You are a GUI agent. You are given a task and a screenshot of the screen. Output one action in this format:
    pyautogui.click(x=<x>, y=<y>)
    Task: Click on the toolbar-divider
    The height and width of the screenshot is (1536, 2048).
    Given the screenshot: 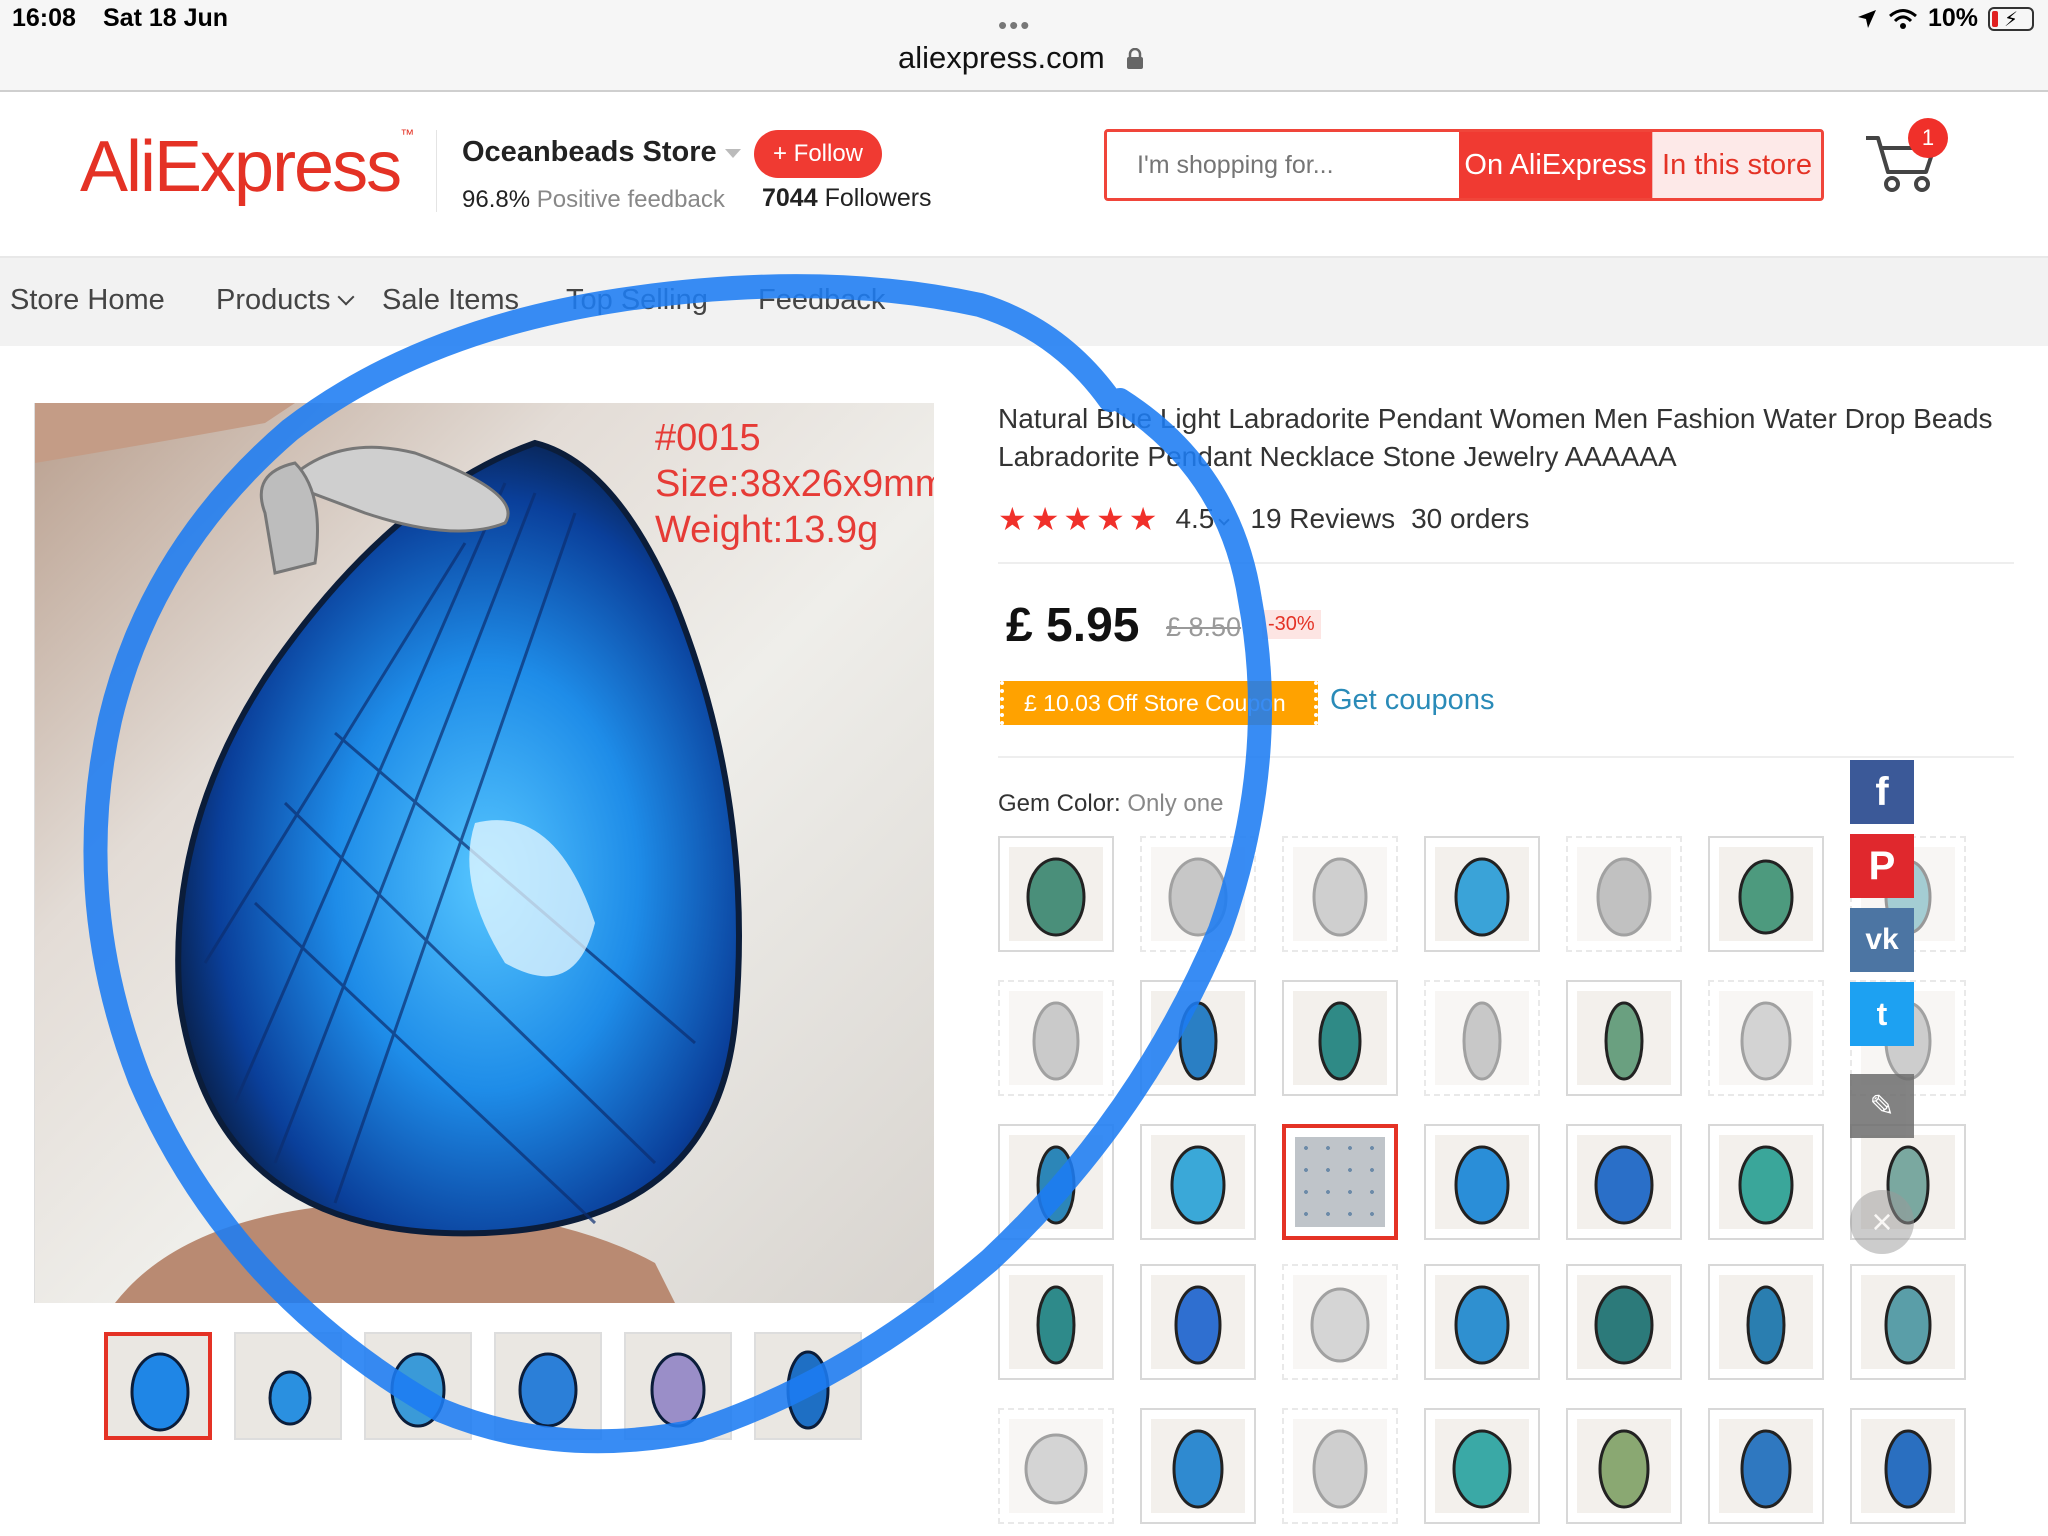 What is the action you would take?
    pyautogui.click(x=1024, y=91)
    